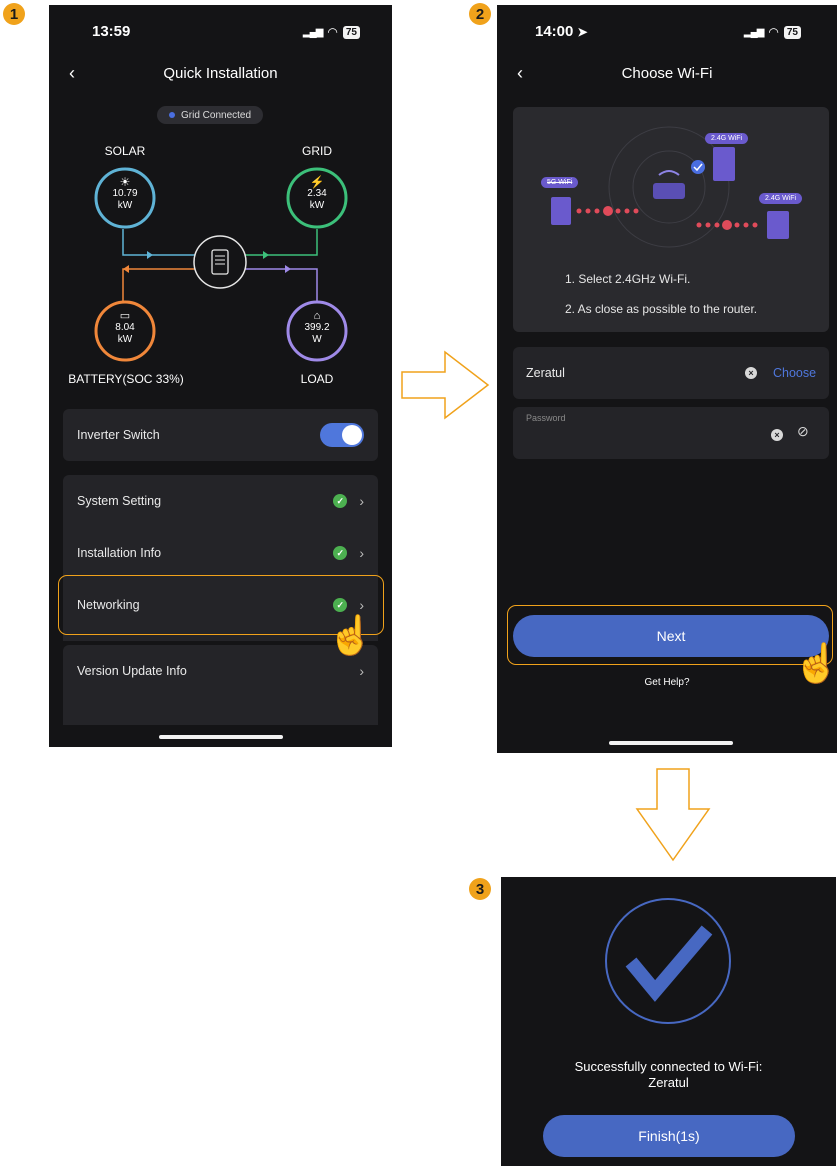 The image size is (837, 1166). What do you see at coordinates (628, 279) in the screenshot?
I see `instruction-1: 1. Select 2.4GHz Wi-Fi.` at bounding box center [628, 279].